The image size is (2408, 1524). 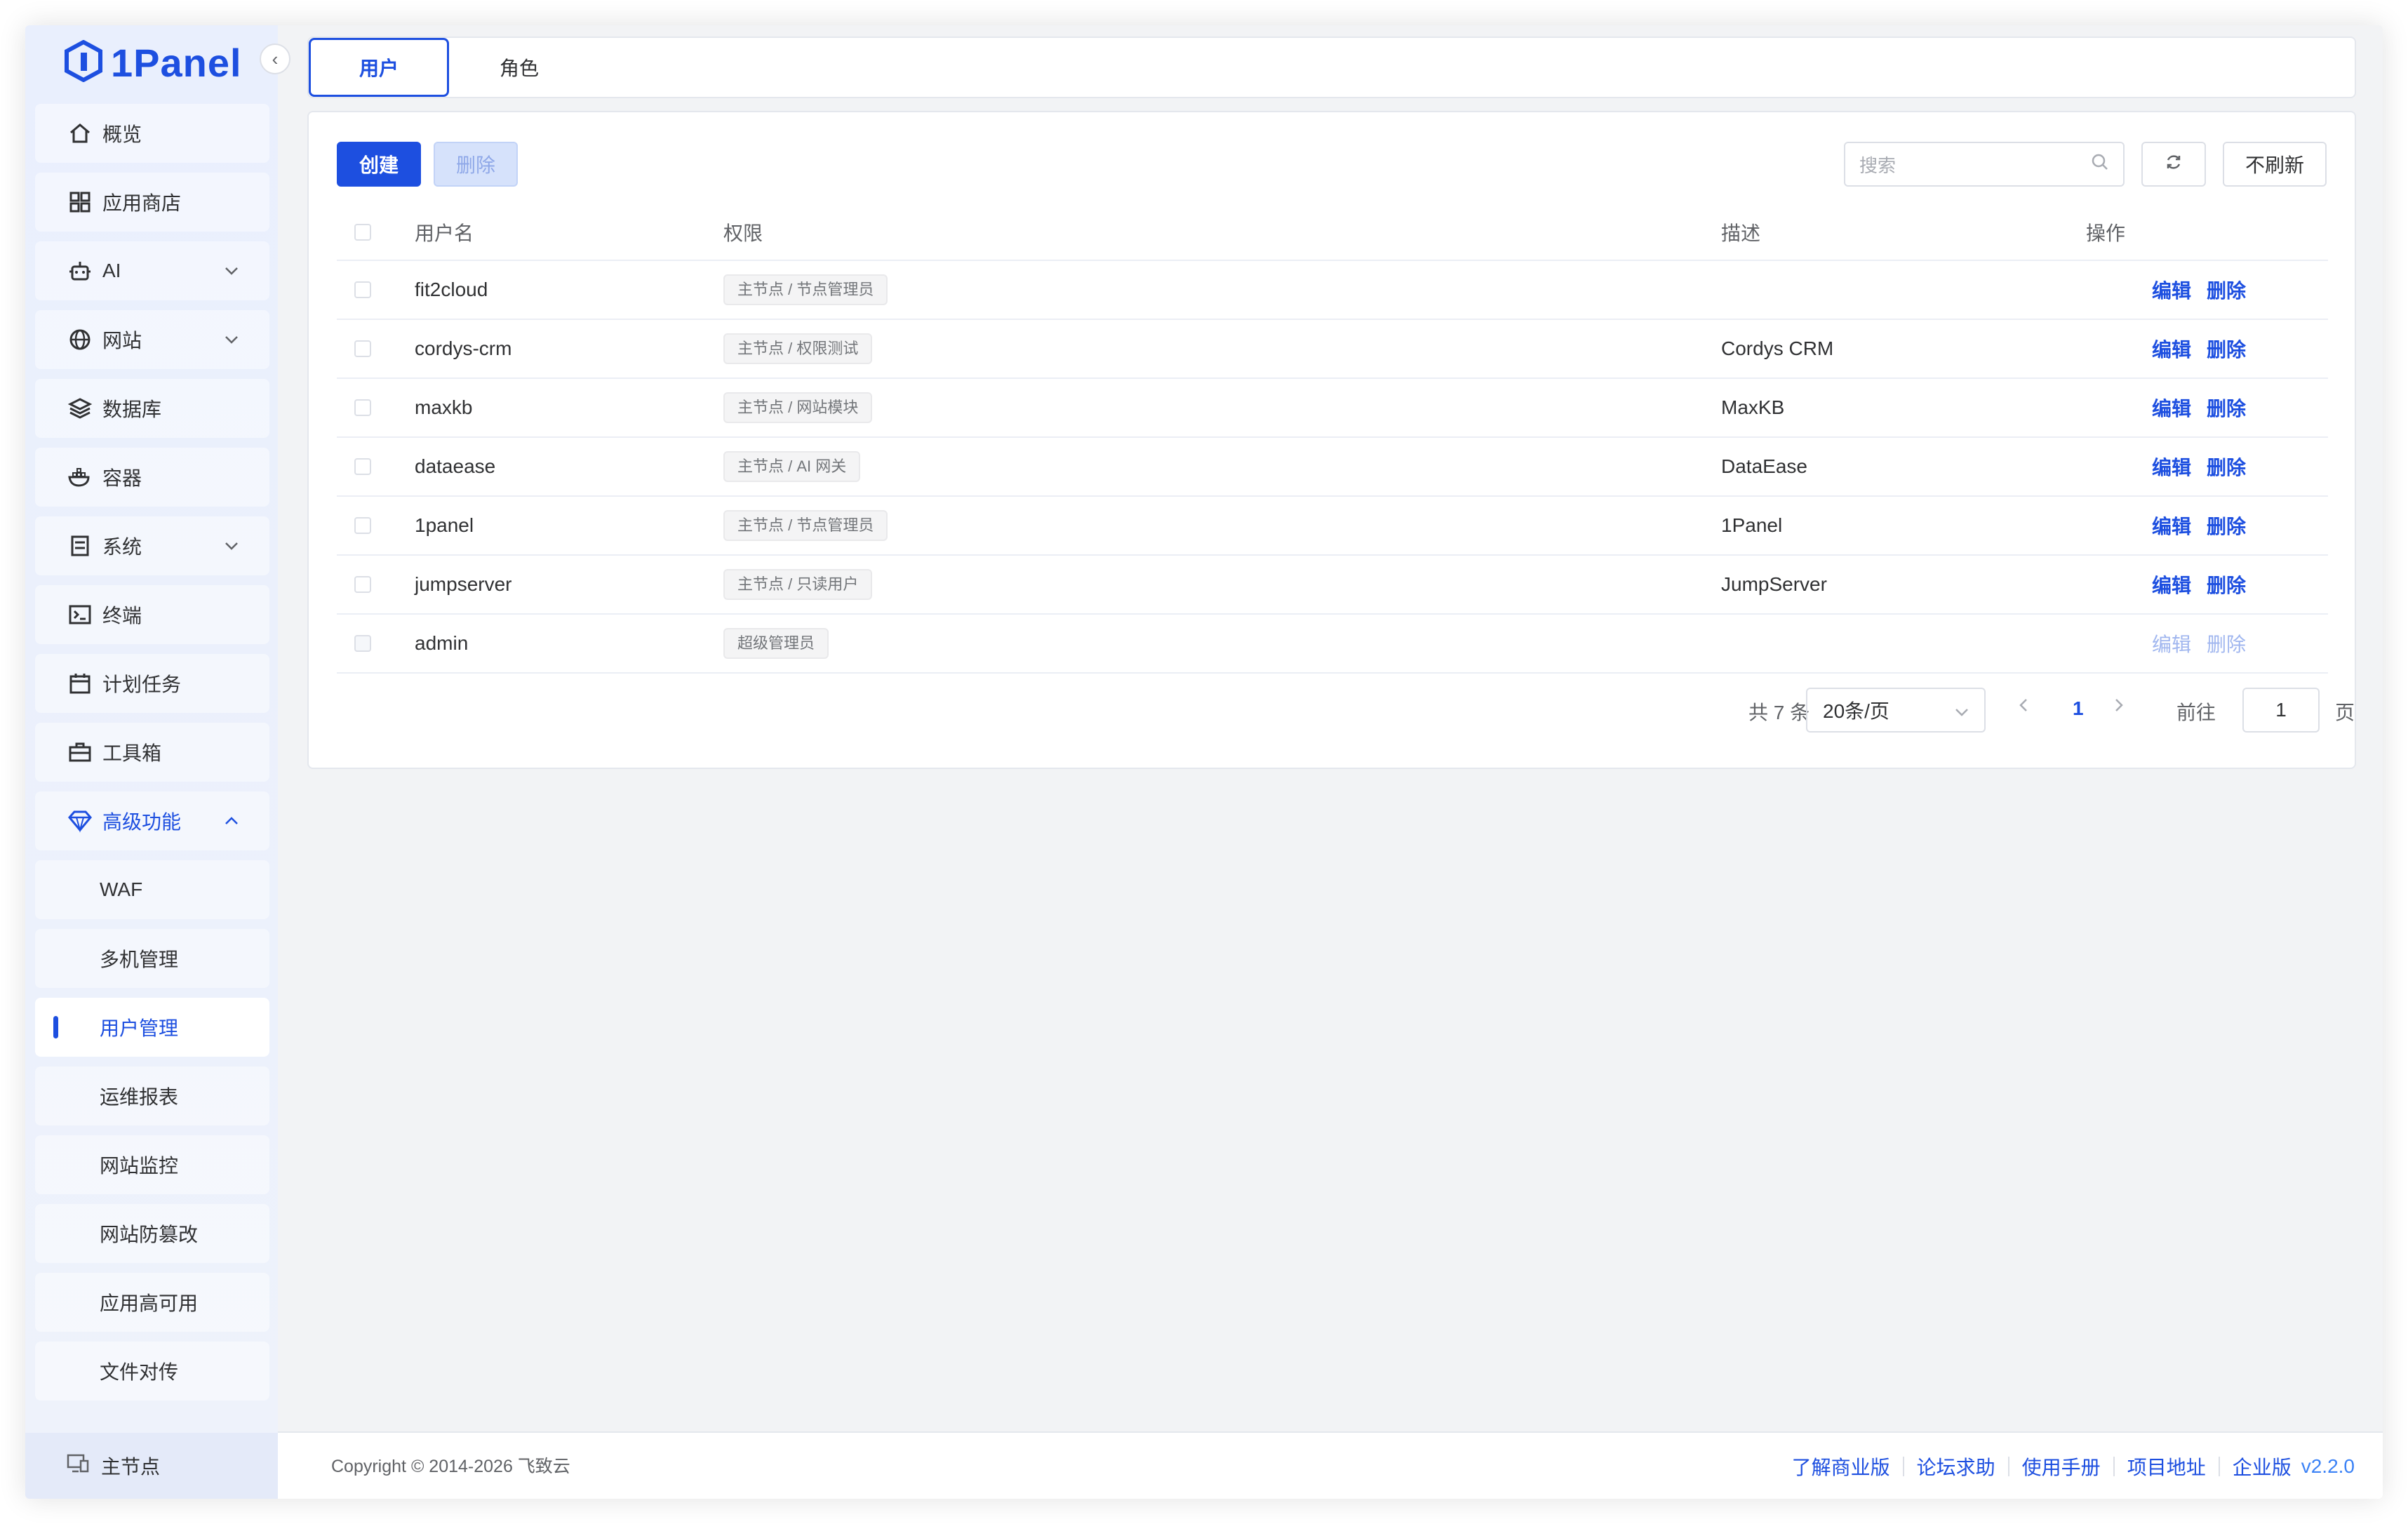 I want to click on current-page: 1, so click(x=2078, y=708).